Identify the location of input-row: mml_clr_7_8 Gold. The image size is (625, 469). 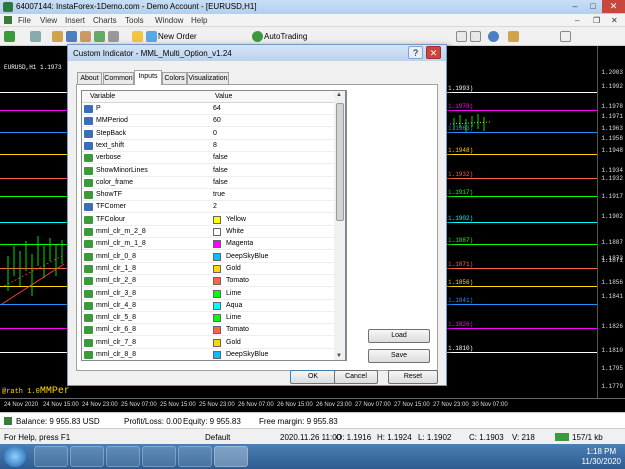
(214, 343).